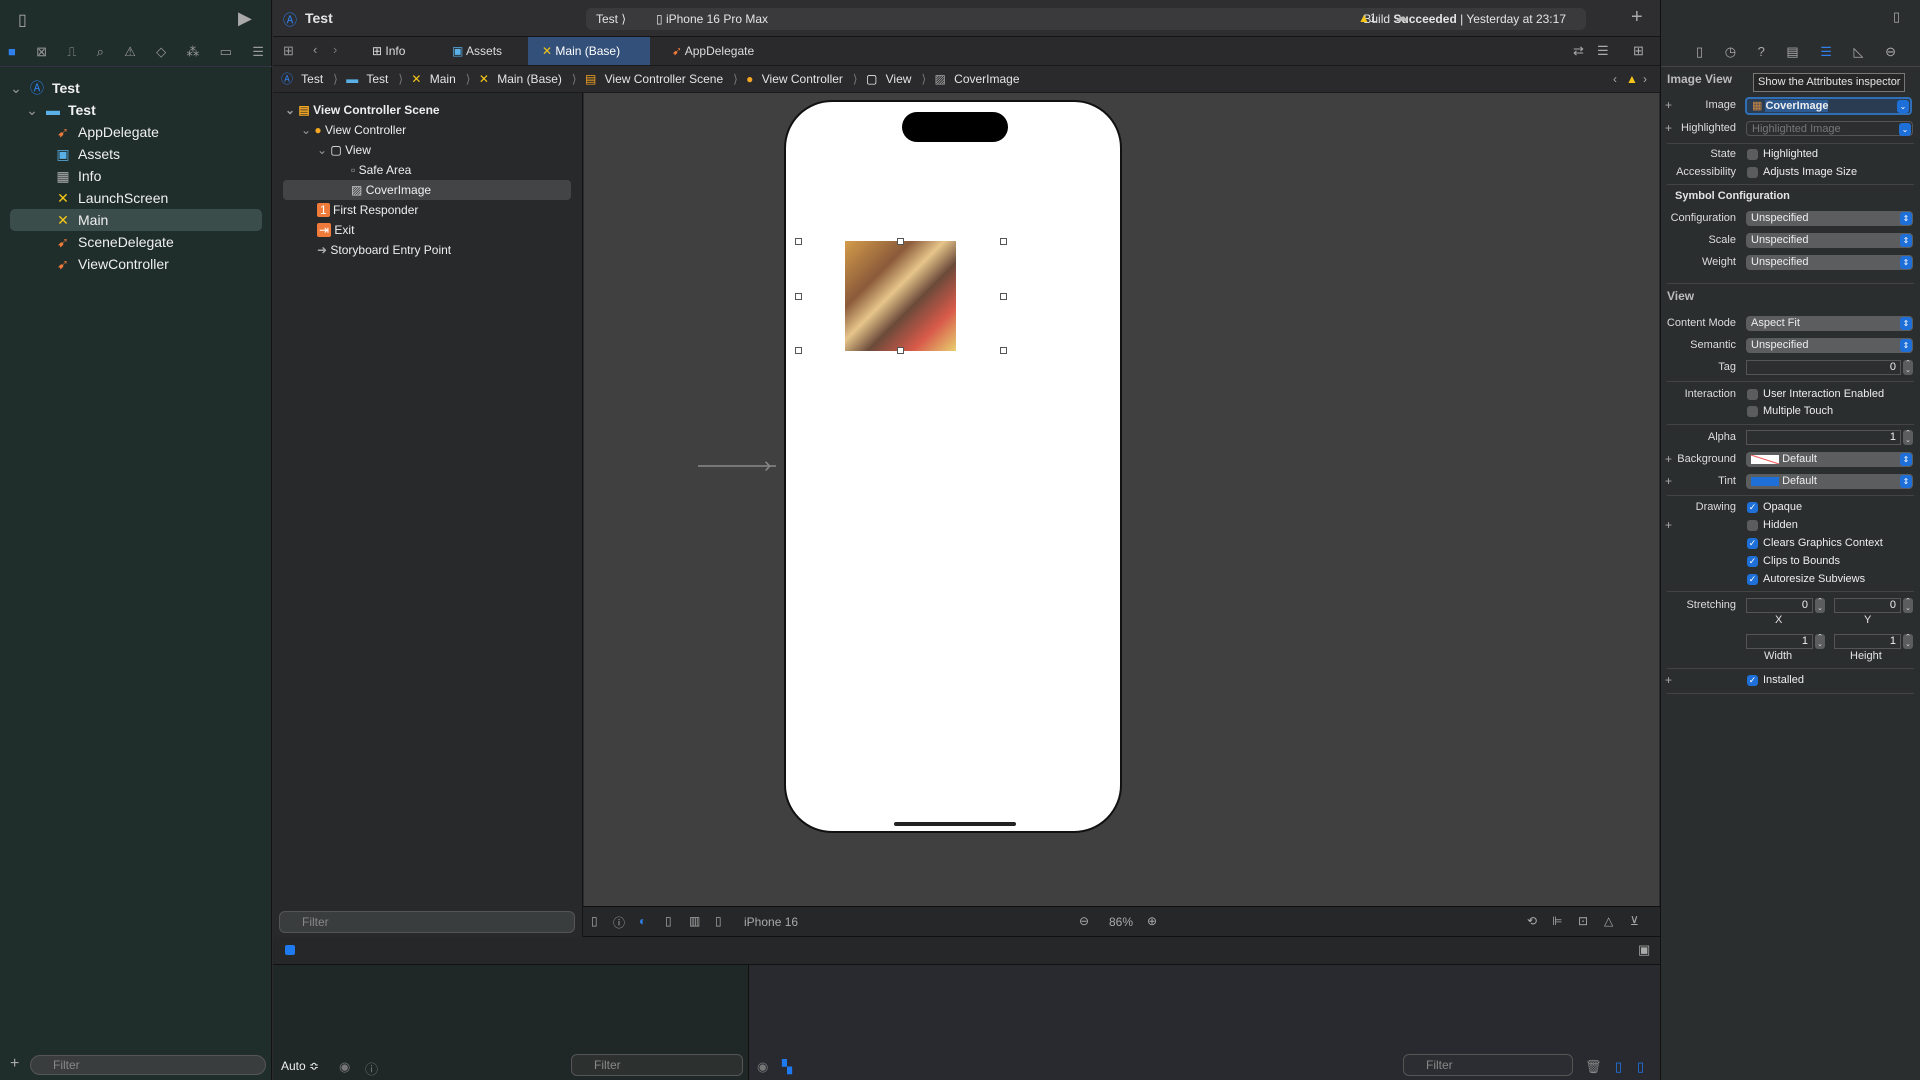  What do you see at coordinates (953, 466) in the screenshot?
I see `view-controller-scene` at bounding box center [953, 466].